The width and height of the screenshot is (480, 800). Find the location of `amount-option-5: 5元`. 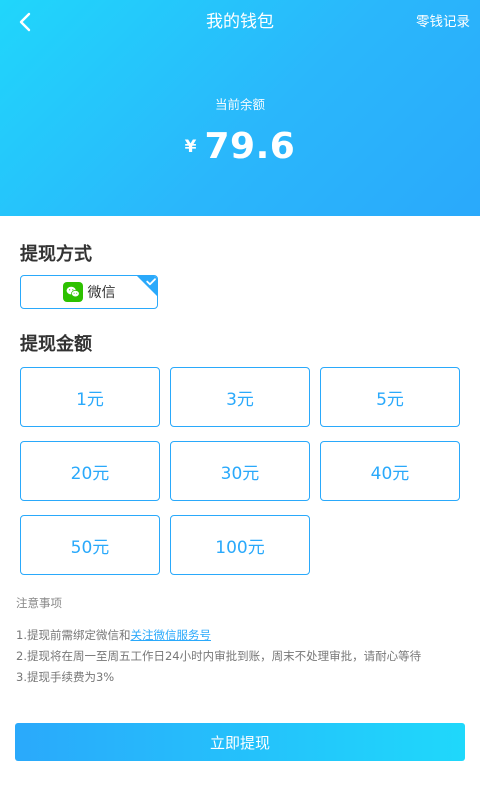

amount-option-5: 5元 is located at coordinates (390, 397).